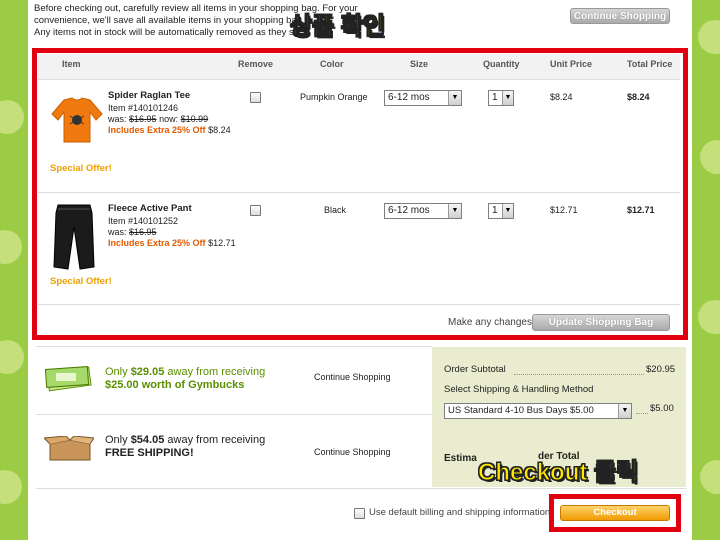 This screenshot has width=720, height=540. I want to click on subtotal-label: Order Subtotal, so click(475, 369).